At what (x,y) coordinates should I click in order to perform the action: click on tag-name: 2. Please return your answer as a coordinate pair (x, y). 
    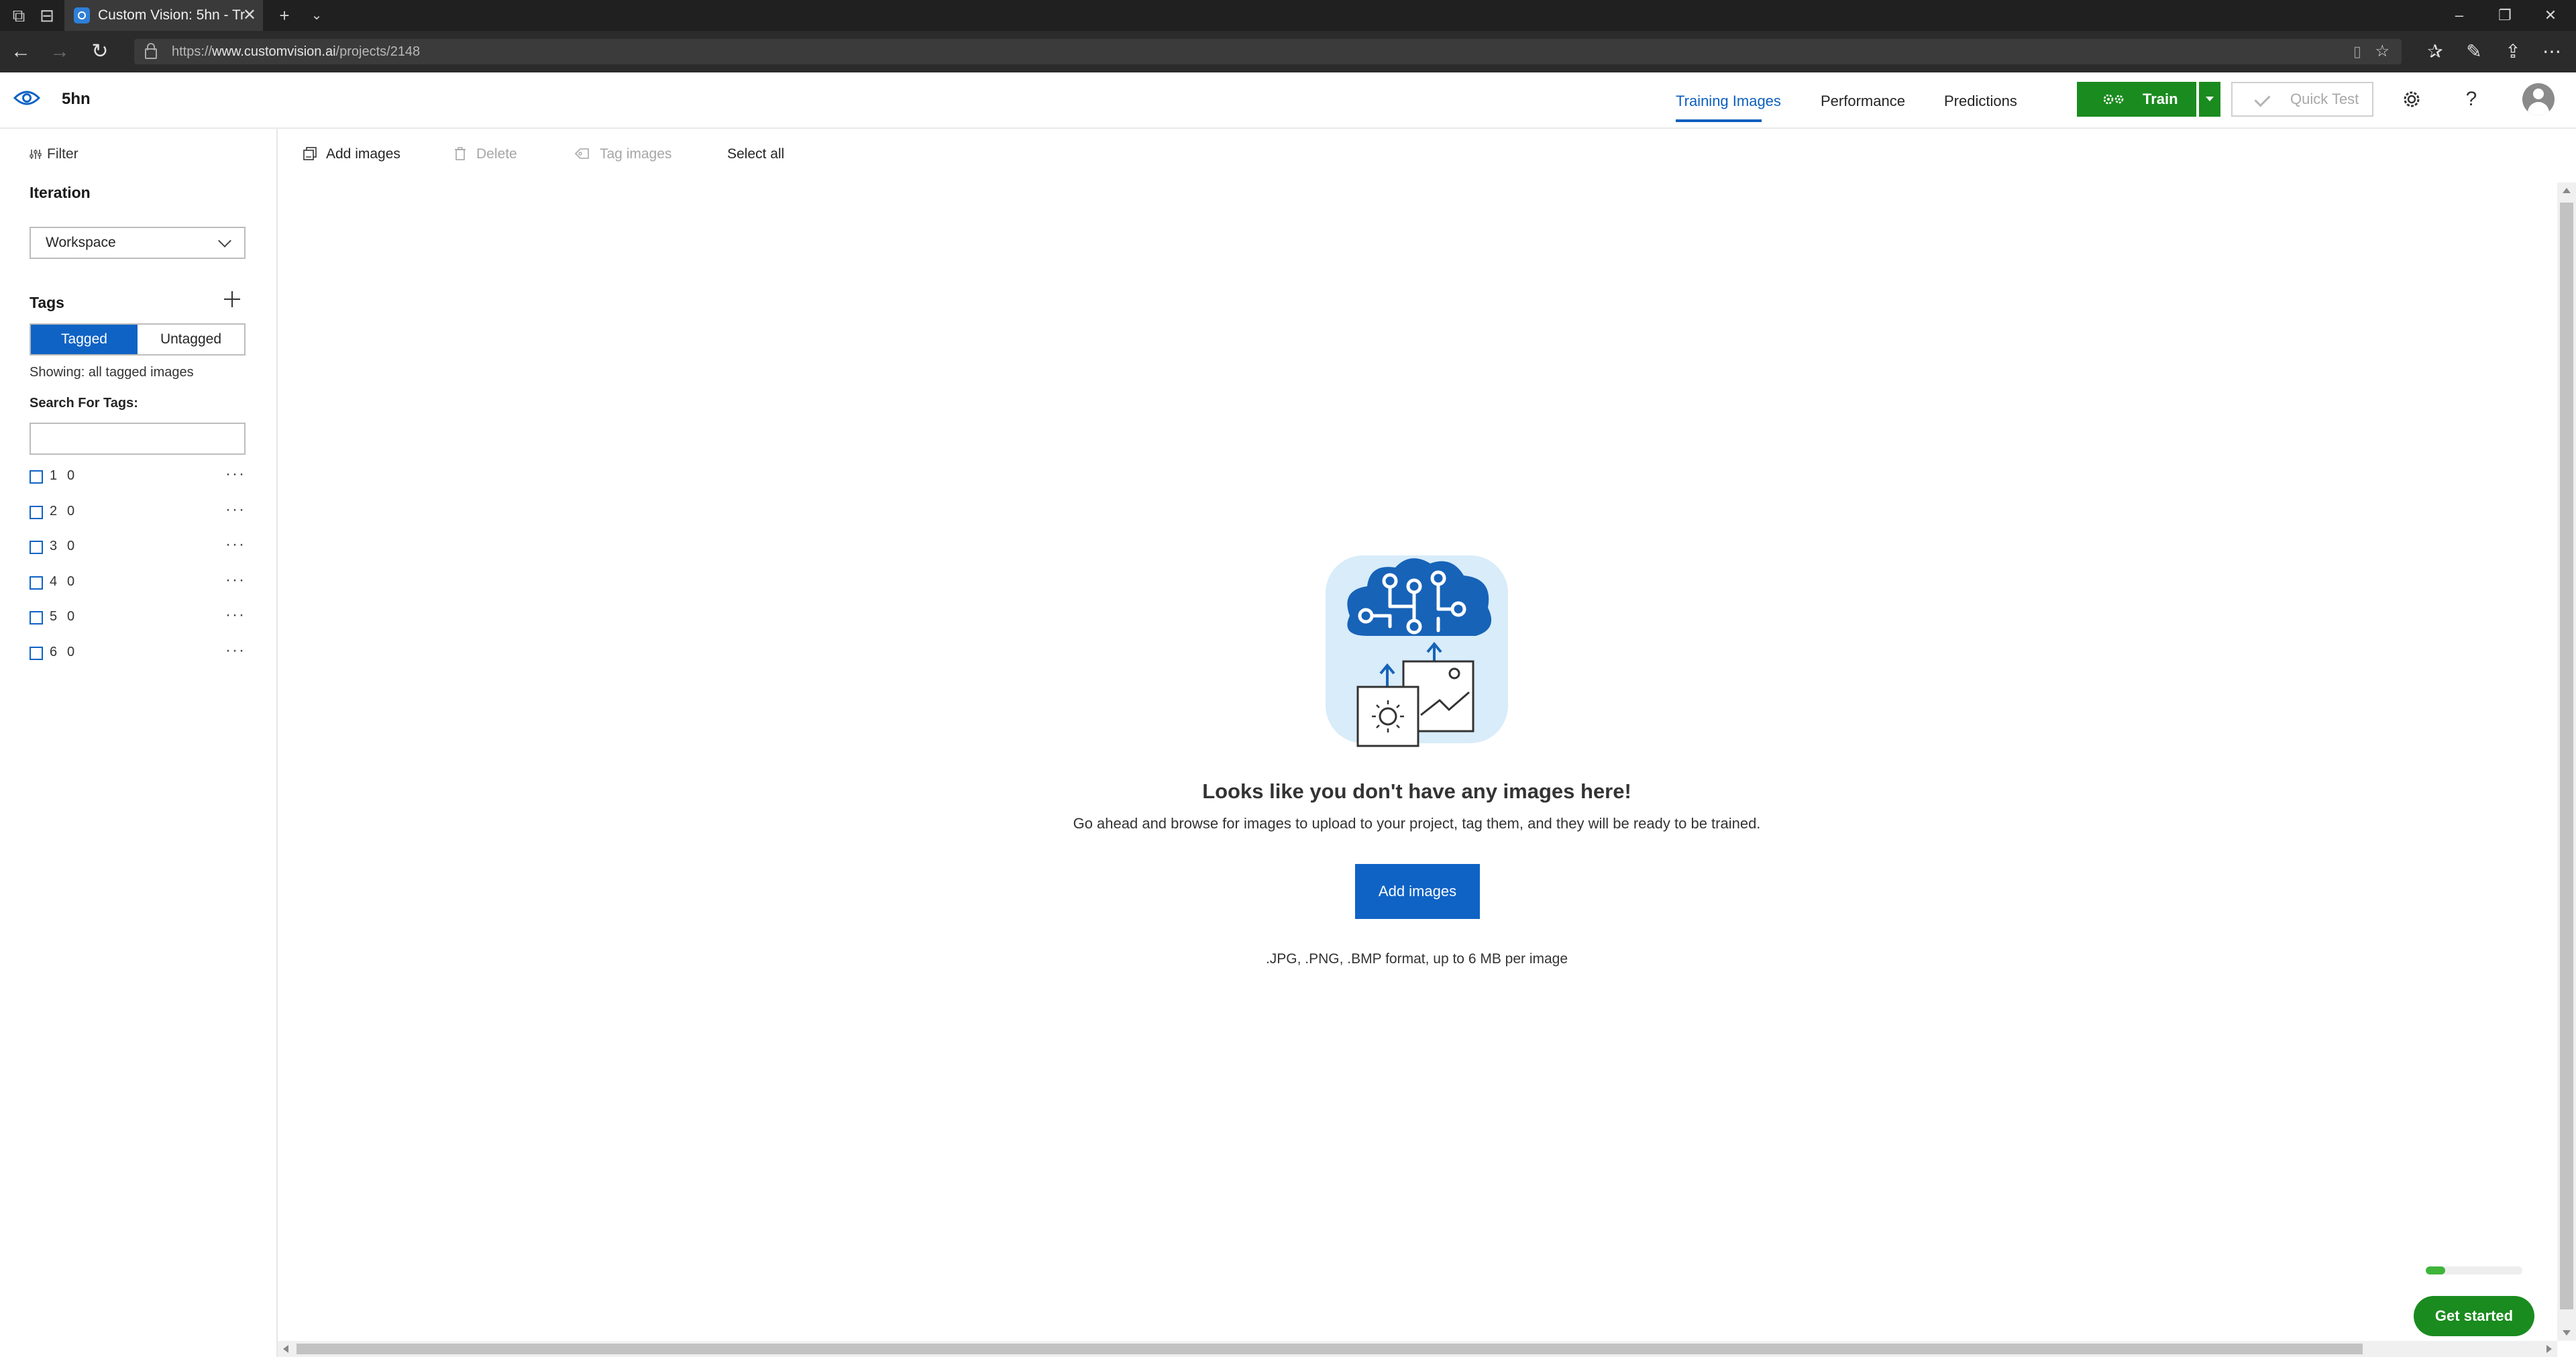
    Looking at the image, I should click on (54, 511).